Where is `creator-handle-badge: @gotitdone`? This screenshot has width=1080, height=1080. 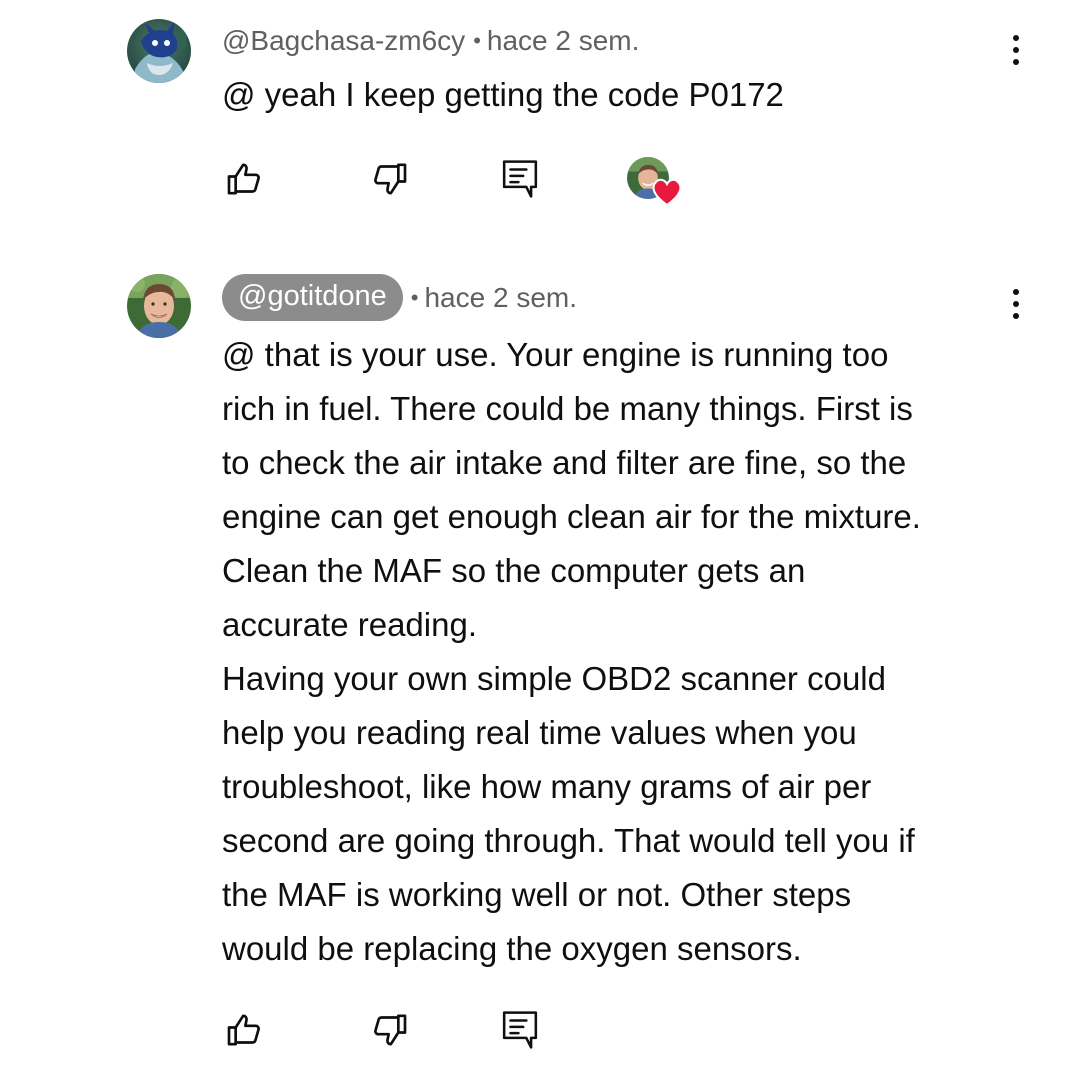 creator-handle-badge: @gotitdone is located at coordinates (312, 297).